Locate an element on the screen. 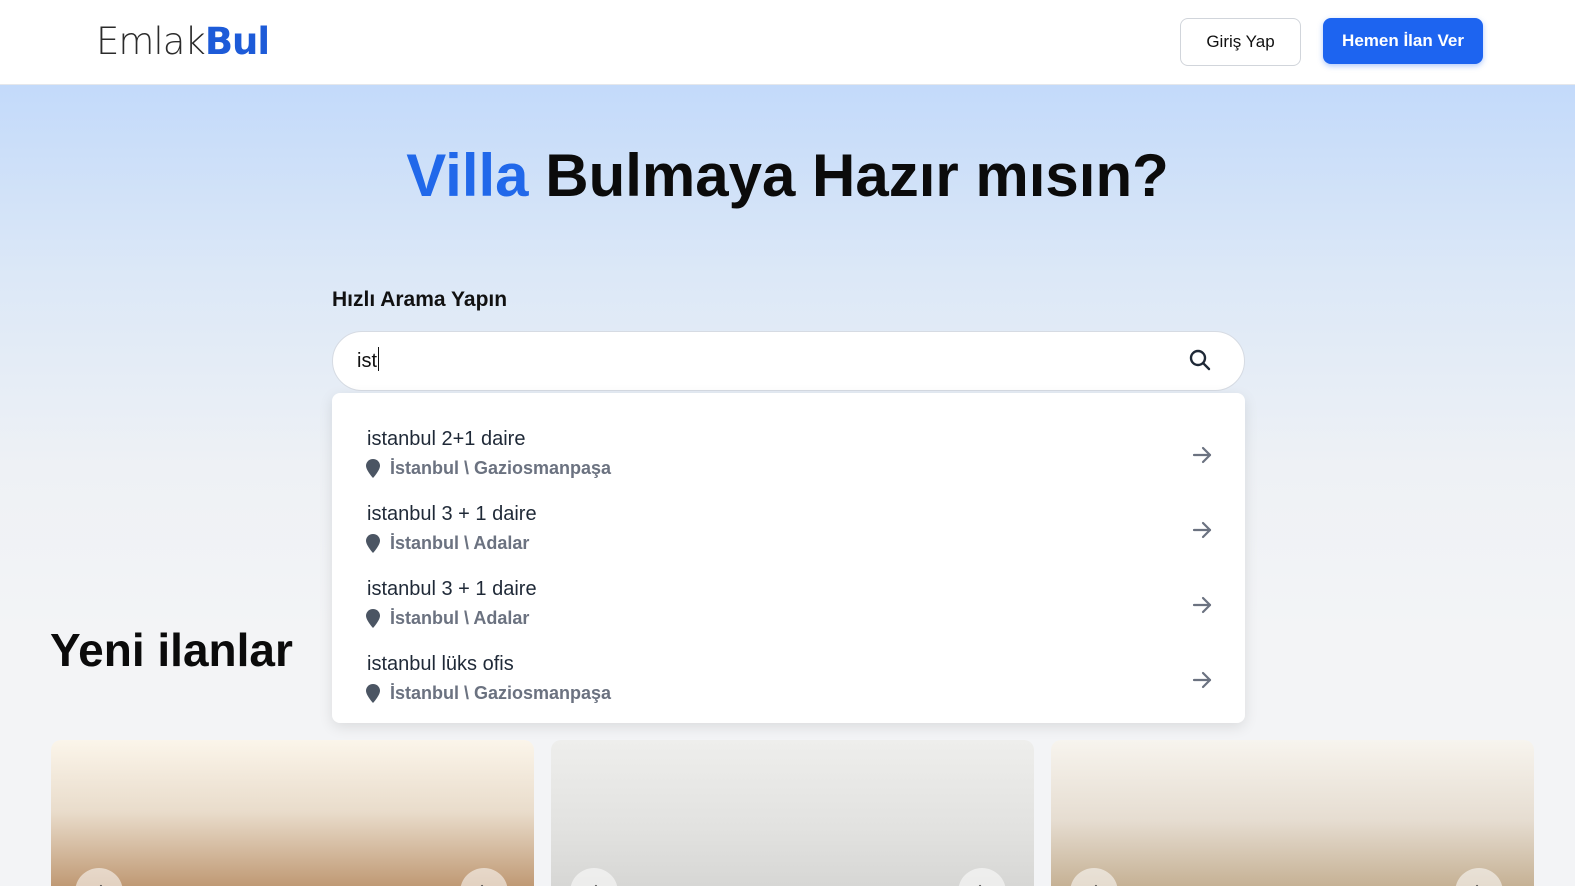 This screenshot has height=886, width=1575. search-label: Hızlı Arama Yapın is located at coordinates (420, 299).